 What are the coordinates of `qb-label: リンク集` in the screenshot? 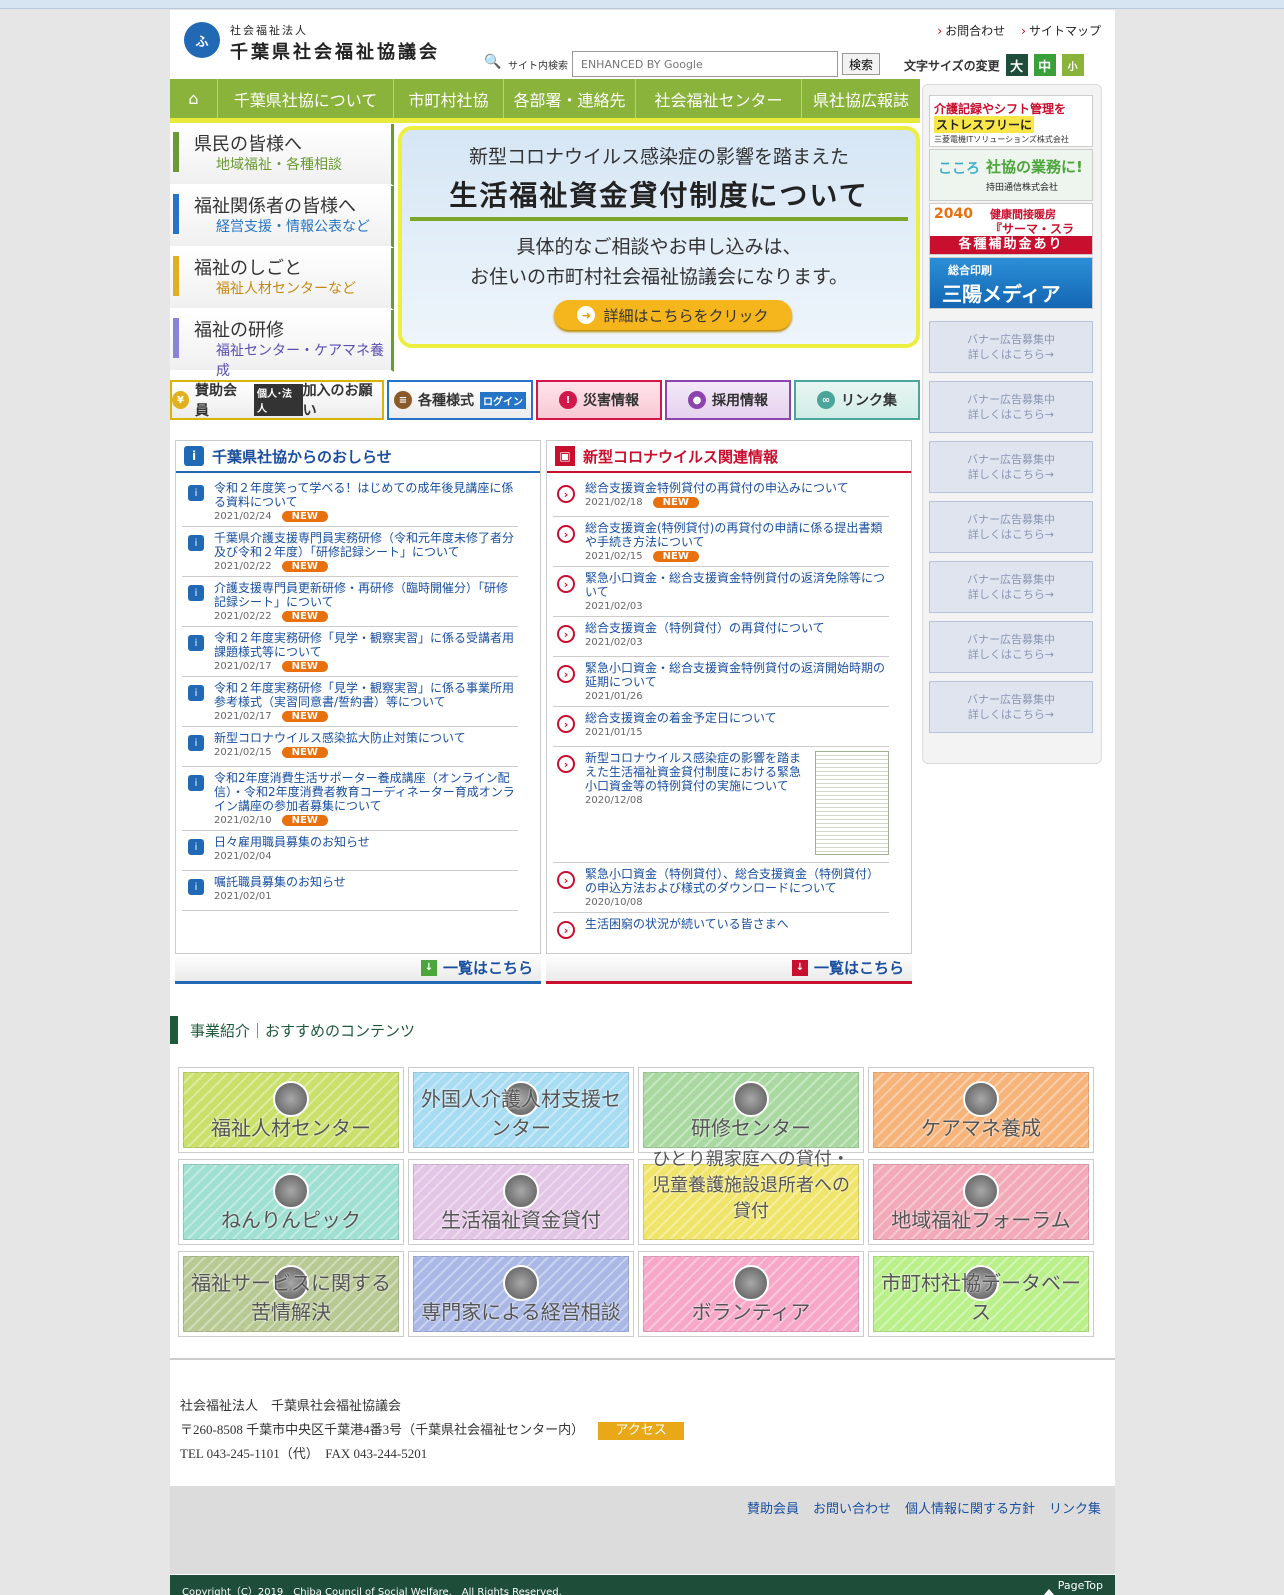 It's located at (869, 401).